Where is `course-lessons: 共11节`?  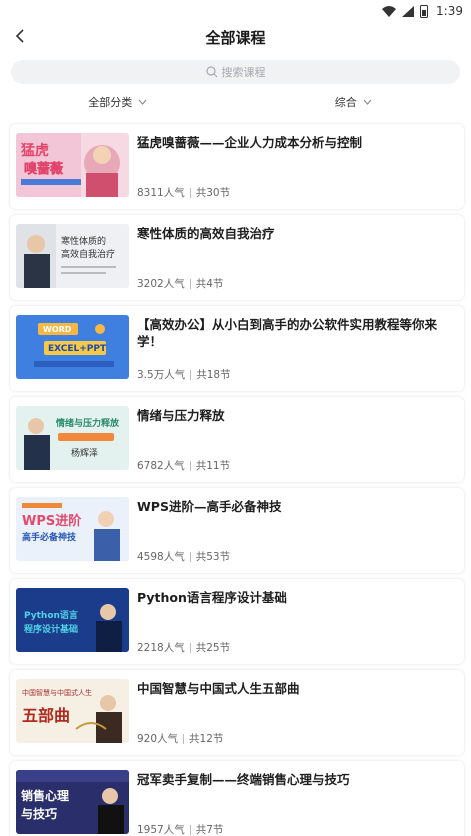 course-lessons: 共11节 is located at coordinates (213, 466).